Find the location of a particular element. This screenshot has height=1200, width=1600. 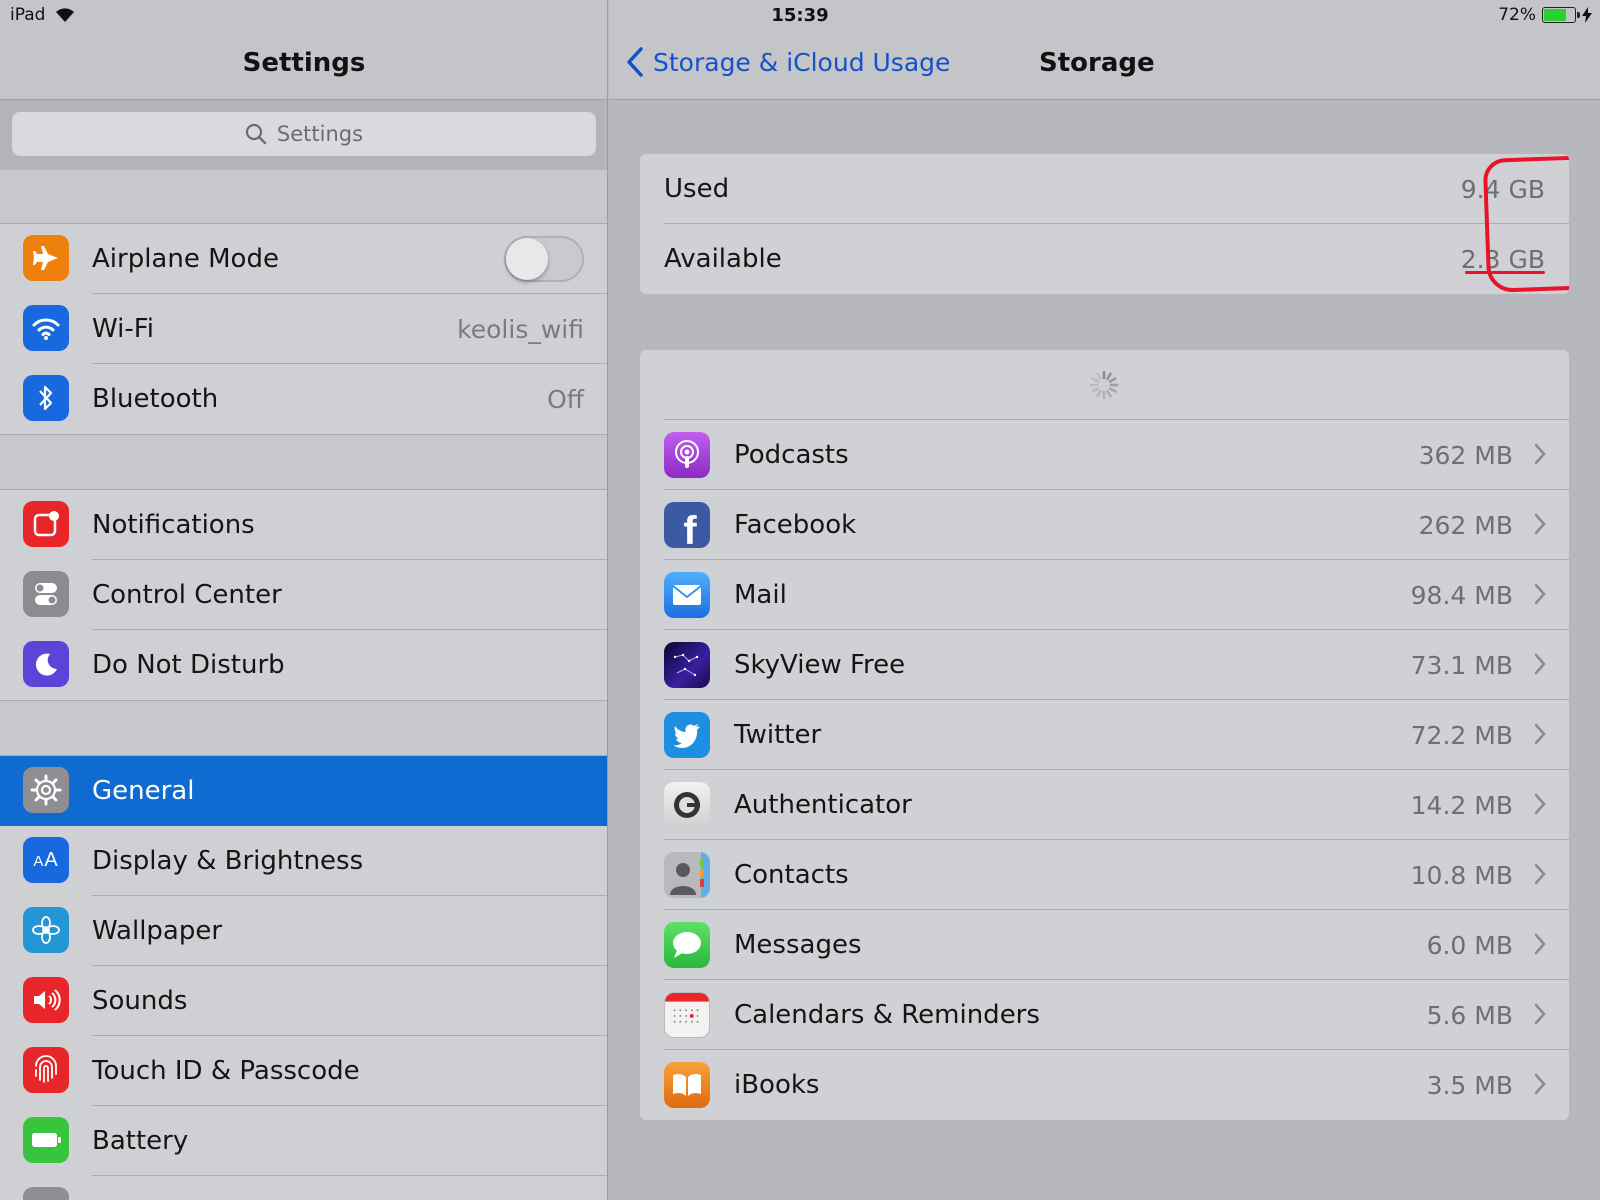

bluetooth-status-value: Off is located at coordinates (565, 399).